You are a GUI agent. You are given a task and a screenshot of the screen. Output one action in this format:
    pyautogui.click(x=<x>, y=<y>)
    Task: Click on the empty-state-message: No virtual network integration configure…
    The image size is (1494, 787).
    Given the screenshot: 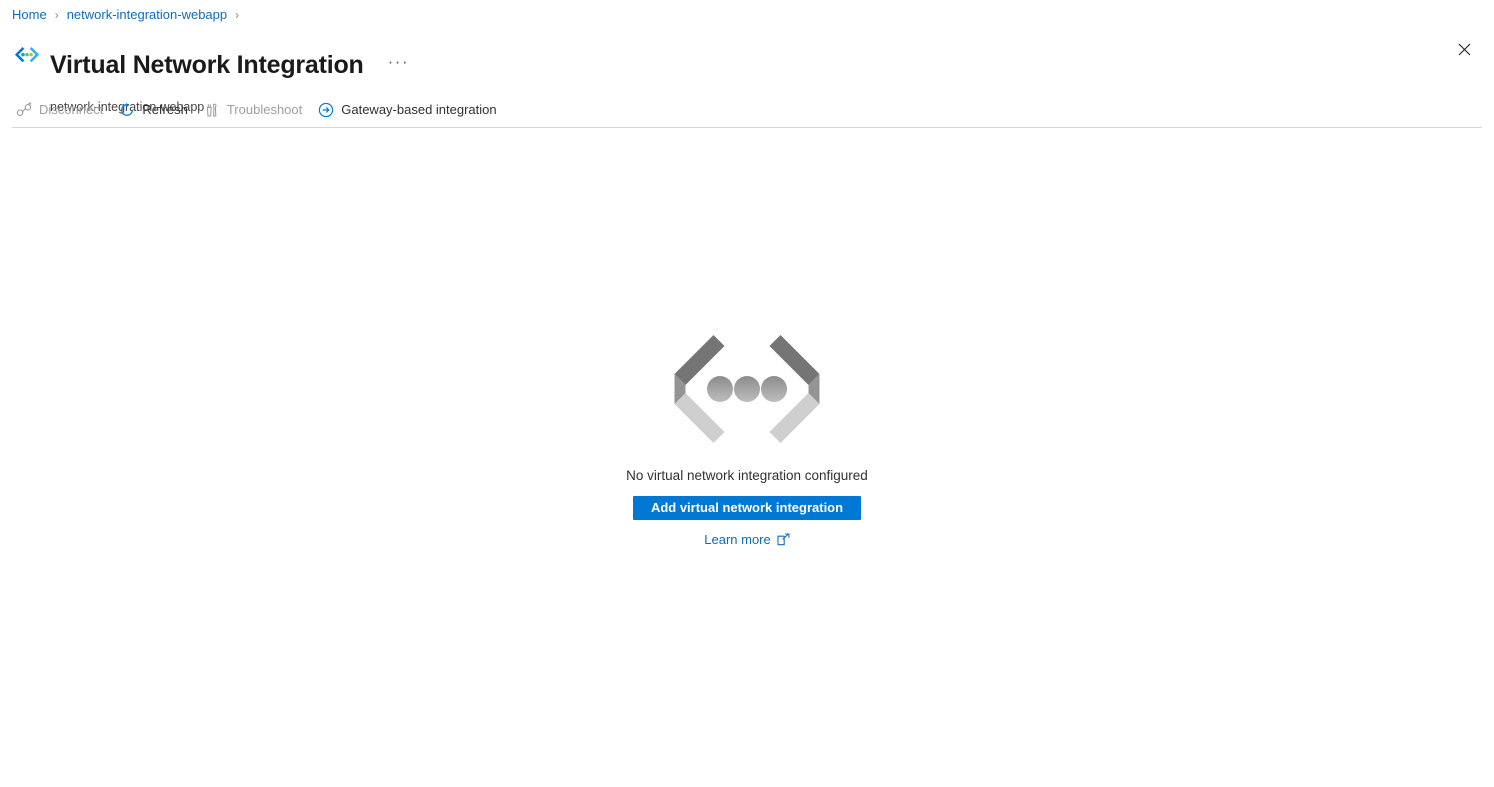 What is the action you would take?
    pyautogui.click(x=747, y=475)
    